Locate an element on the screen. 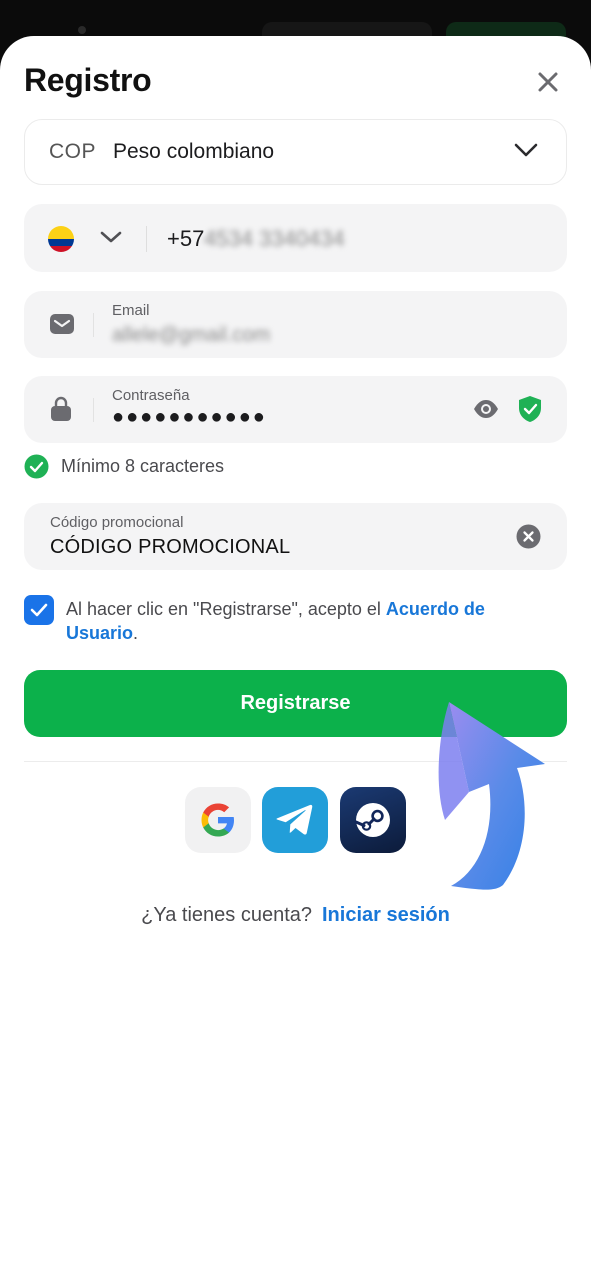  page-title: Registro is located at coordinates (88, 80).